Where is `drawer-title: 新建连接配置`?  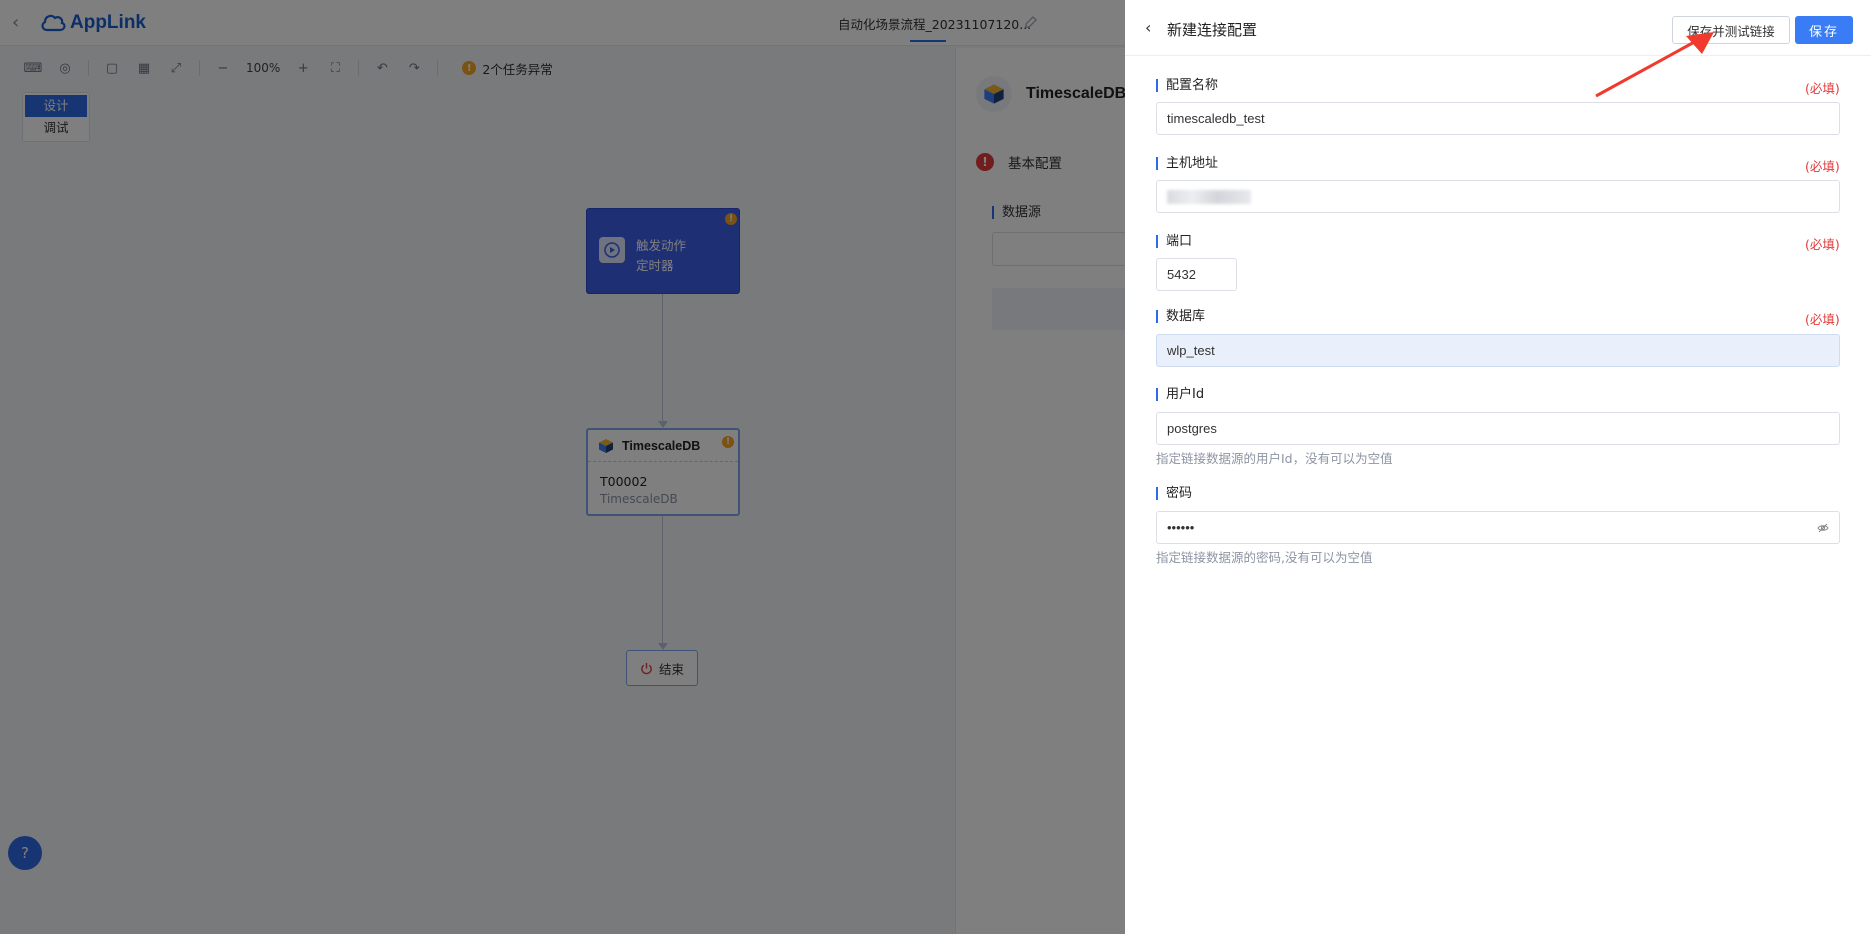 drawer-title: 新建连接配置 is located at coordinates (1212, 30).